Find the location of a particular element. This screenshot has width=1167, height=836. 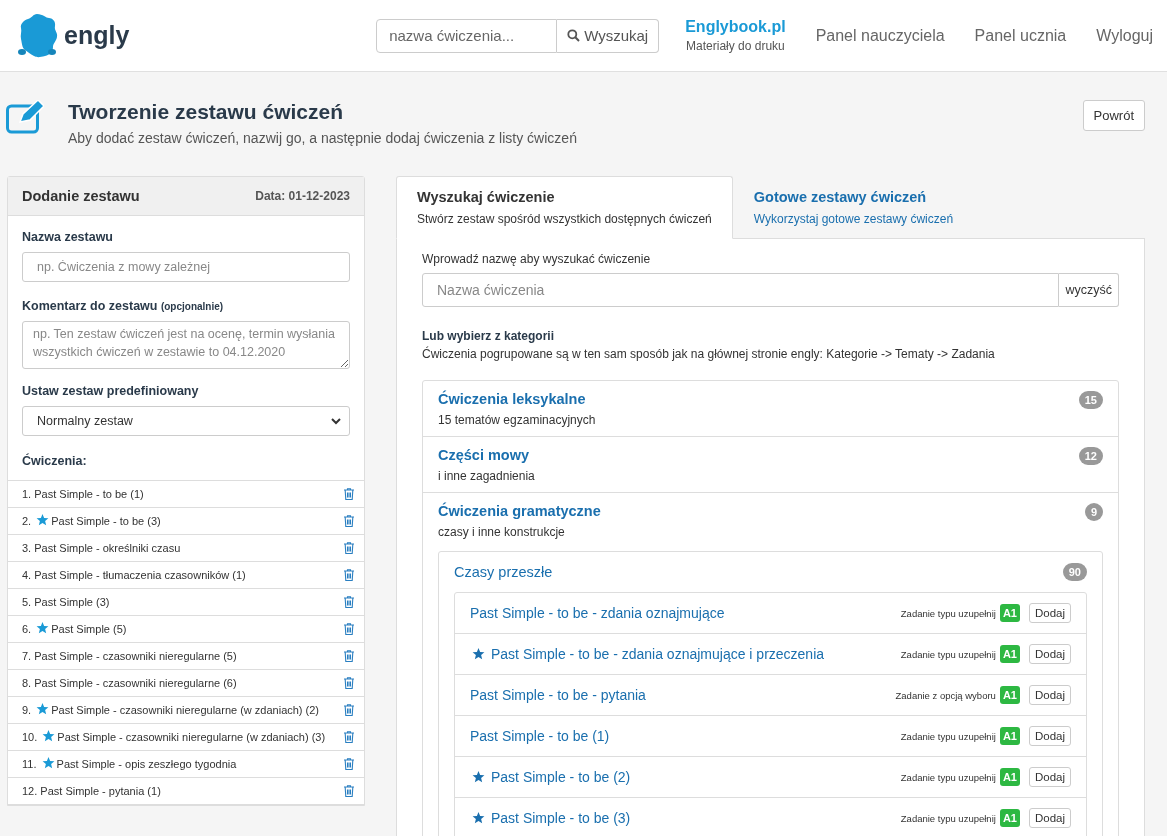

exercise-link: Past Simple - to be (2) is located at coordinates (550, 777).